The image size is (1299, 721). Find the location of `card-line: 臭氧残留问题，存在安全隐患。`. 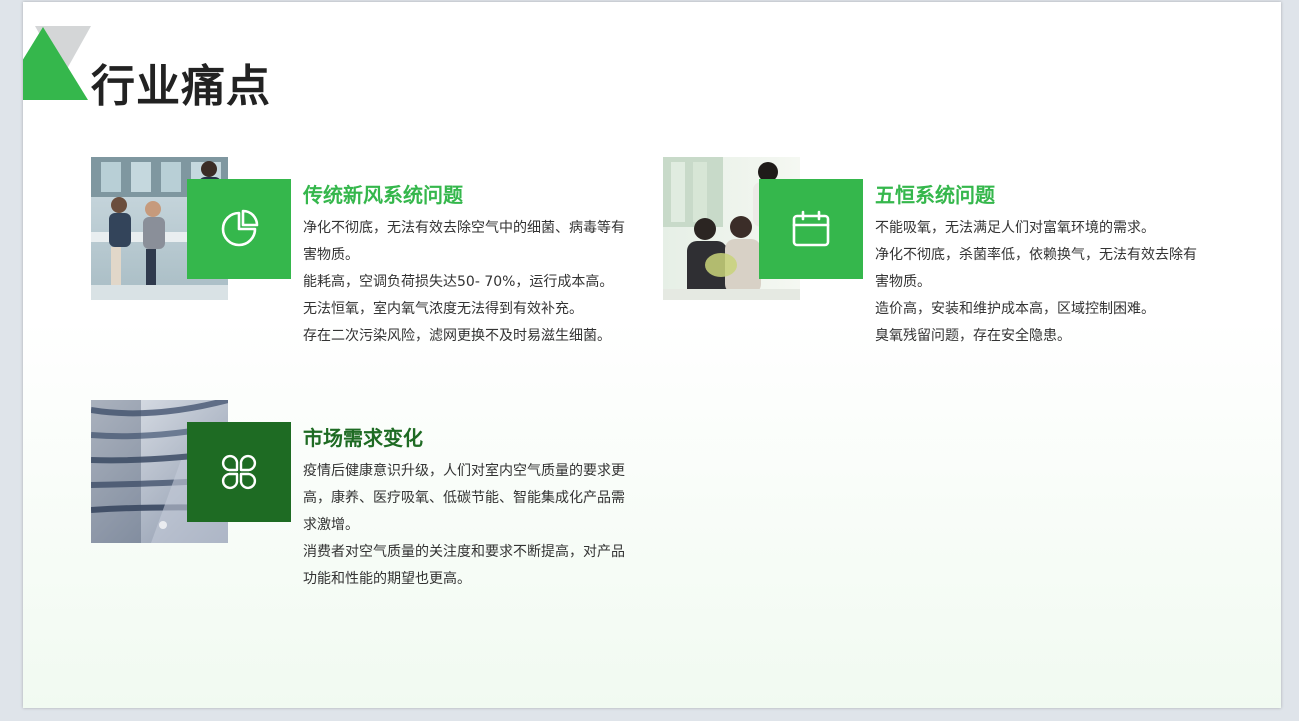

card-line: 臭氧残留问题，存在安全隐患。 is located at coordinates (973, 336).